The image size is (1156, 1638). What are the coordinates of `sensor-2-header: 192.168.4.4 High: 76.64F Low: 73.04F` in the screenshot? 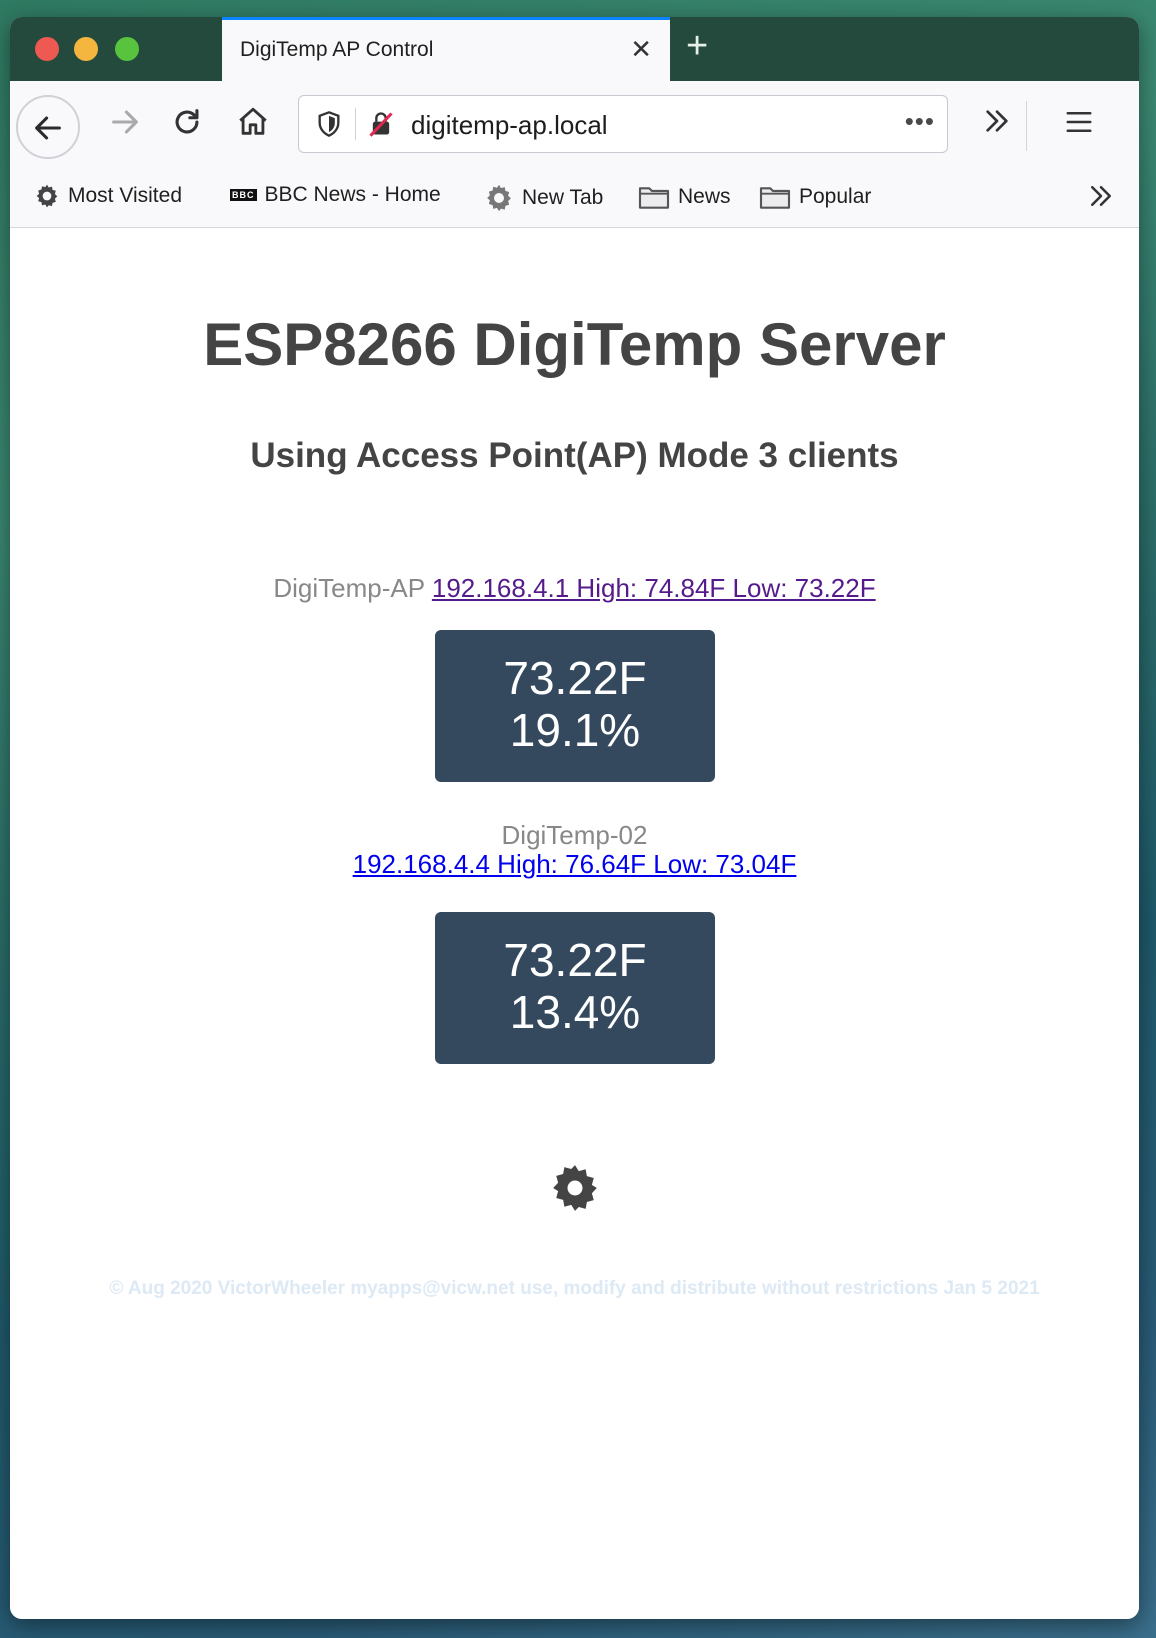 It's located at (574, 864).